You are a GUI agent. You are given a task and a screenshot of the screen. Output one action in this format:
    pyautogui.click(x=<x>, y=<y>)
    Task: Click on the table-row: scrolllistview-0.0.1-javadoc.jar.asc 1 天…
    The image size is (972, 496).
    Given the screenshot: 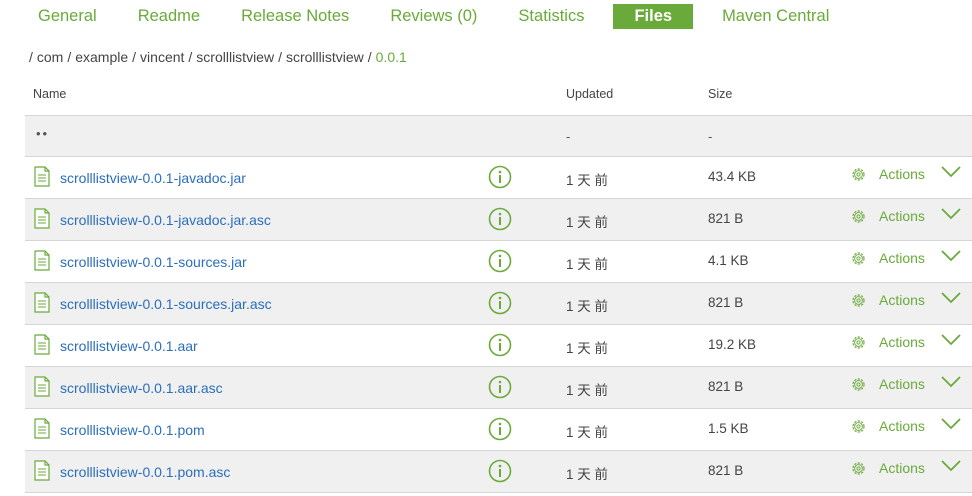 What is the action you would take?
    pyautogui.click(x=498, y=220)
    